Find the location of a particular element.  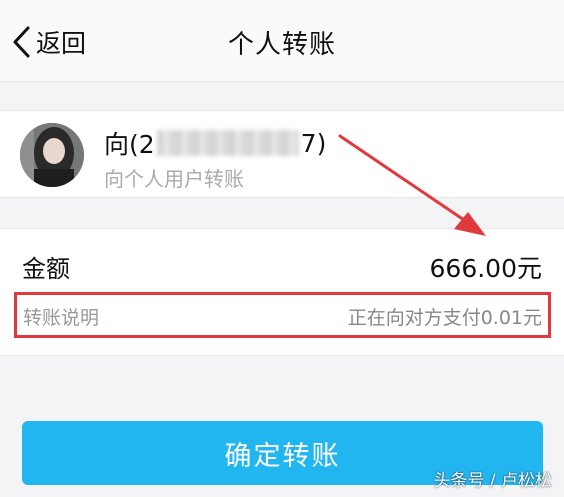

recipient-name: 向(2 7) is located at coordinates (215, 143).